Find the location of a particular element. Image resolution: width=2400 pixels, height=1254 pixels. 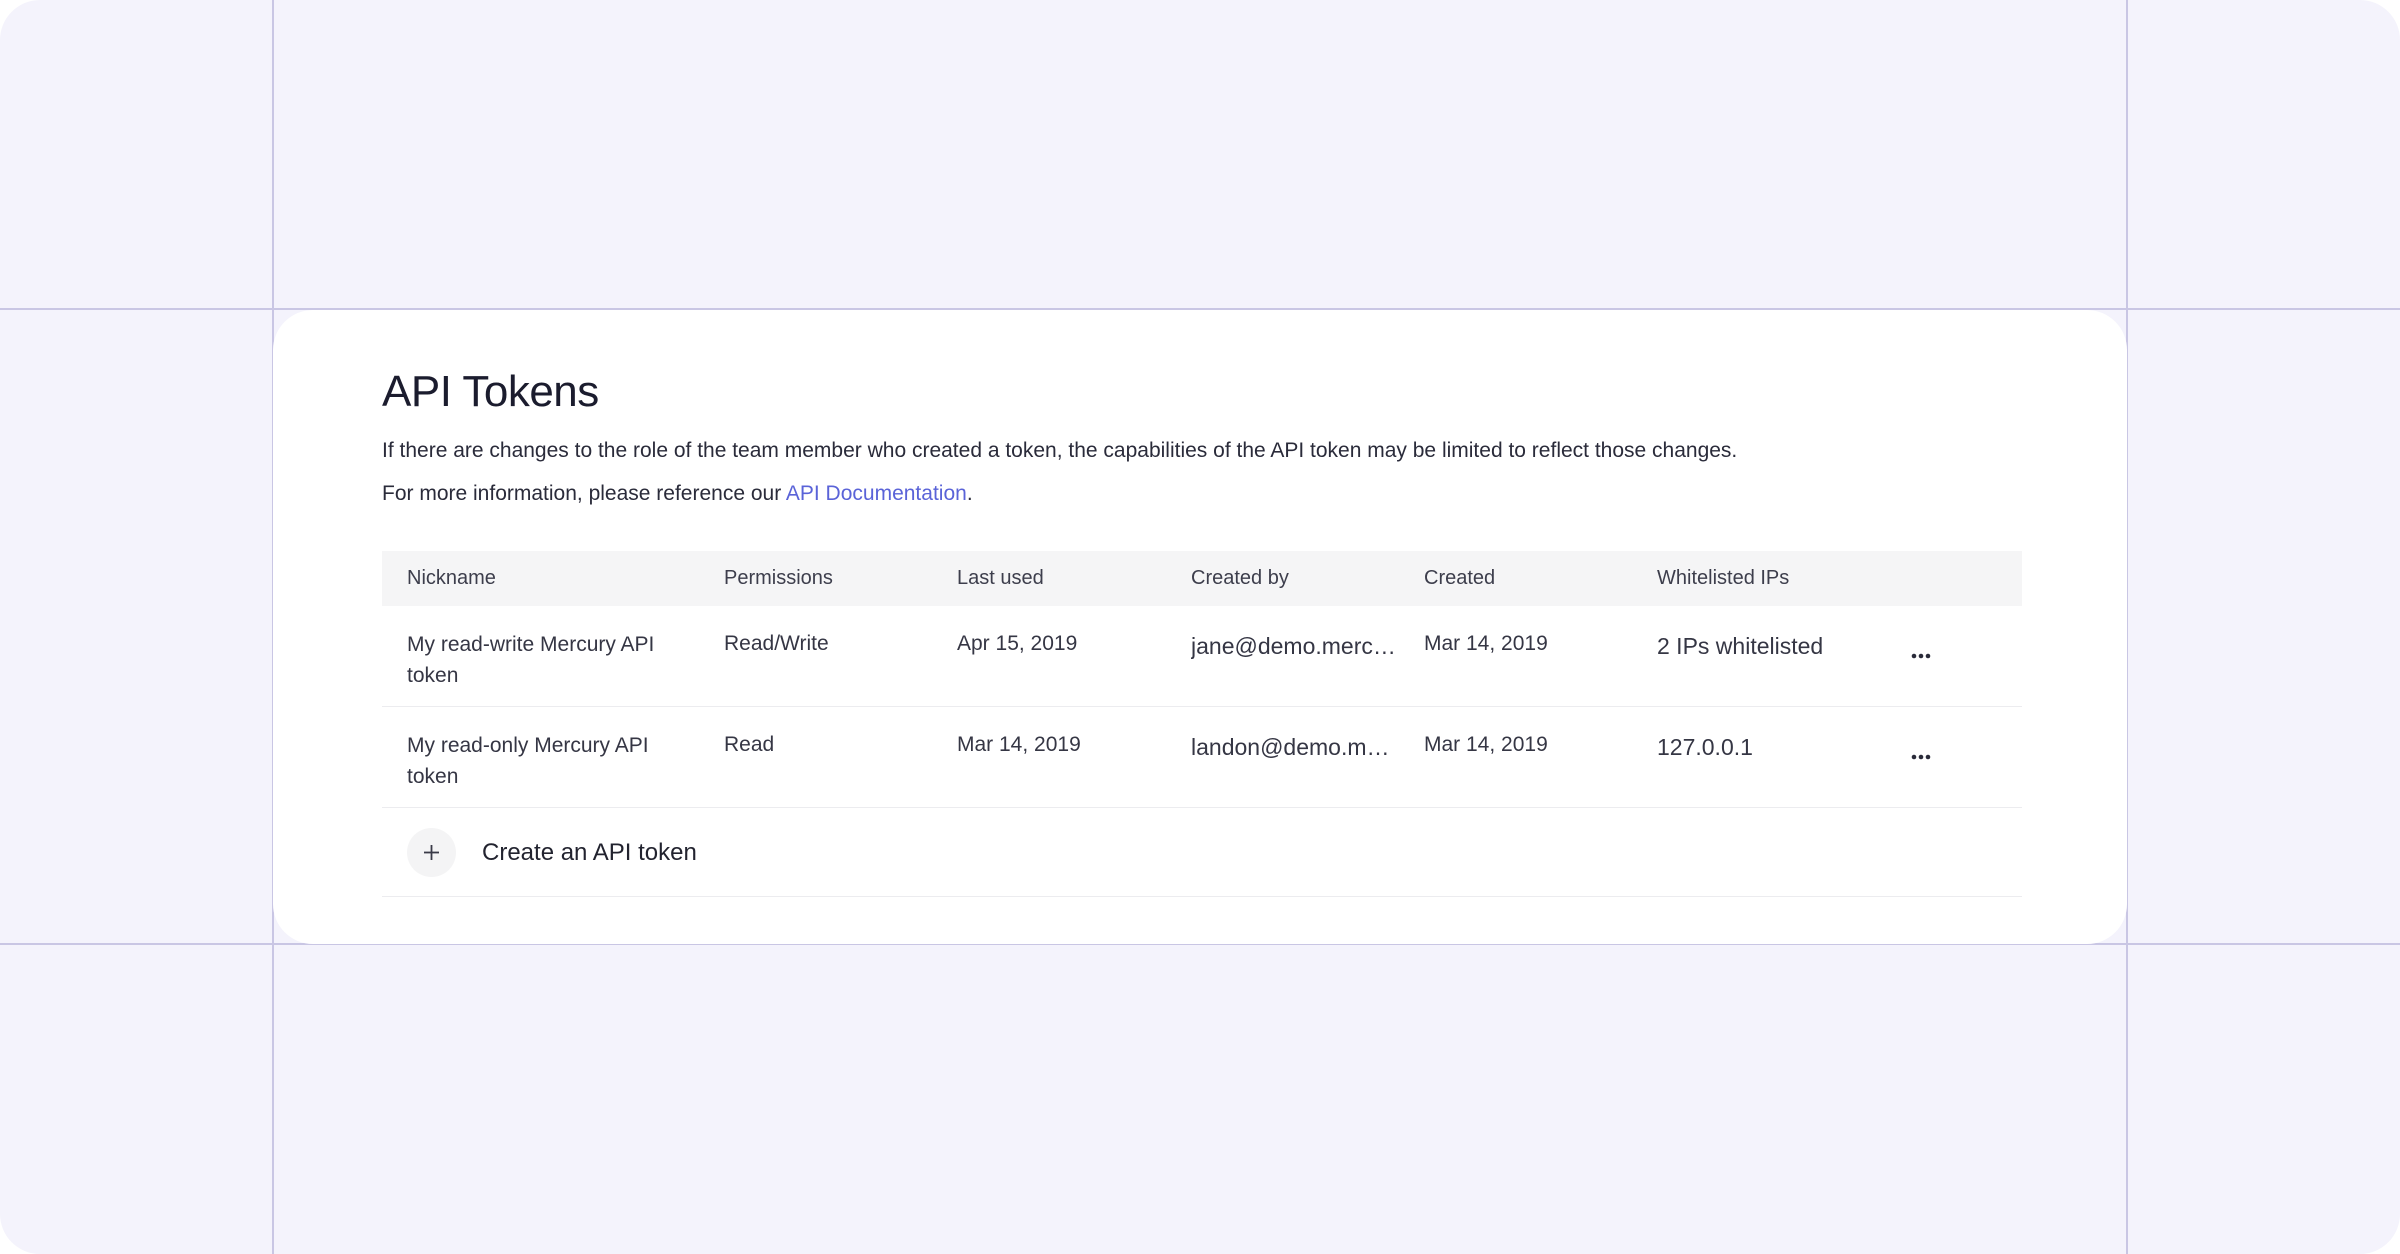

page-title: API Tokens is located at coordinates (490, 391).